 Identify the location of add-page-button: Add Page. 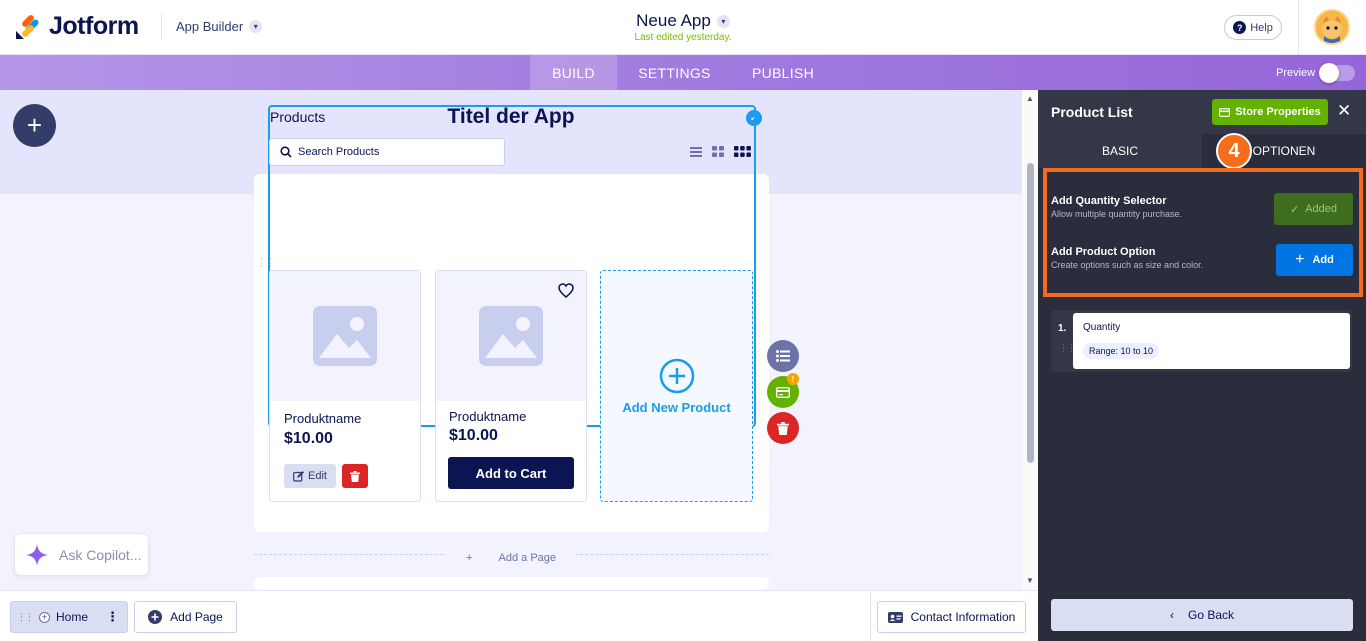
(185, 617).